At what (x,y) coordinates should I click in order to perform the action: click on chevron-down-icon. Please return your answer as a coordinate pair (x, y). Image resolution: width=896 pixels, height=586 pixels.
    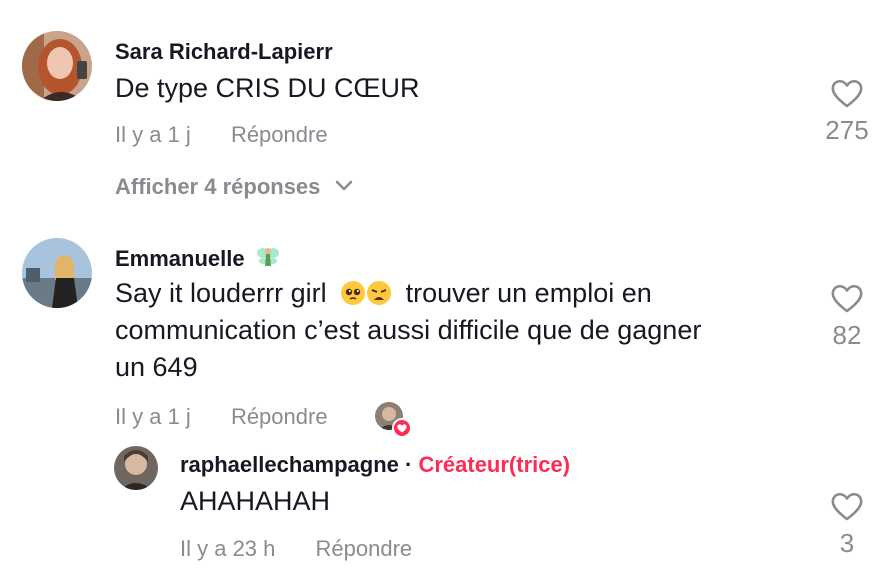
    Looking at the image, I should click on (344, 185).